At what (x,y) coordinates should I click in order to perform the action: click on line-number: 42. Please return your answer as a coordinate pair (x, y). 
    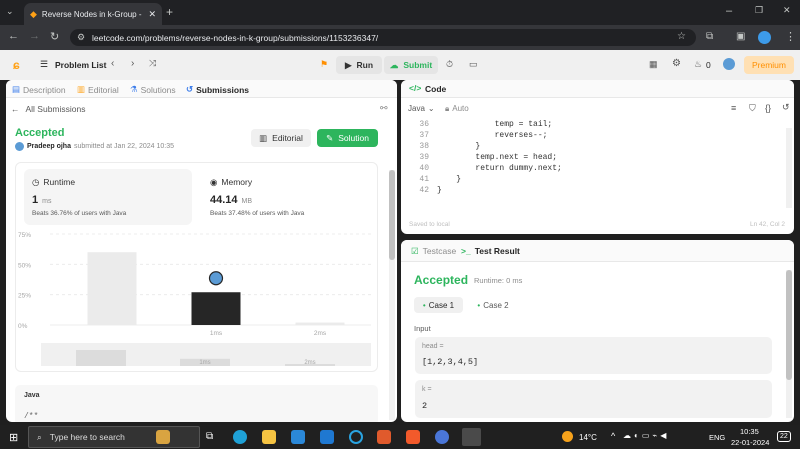
    Looking at the image, I should click on (424, 190).